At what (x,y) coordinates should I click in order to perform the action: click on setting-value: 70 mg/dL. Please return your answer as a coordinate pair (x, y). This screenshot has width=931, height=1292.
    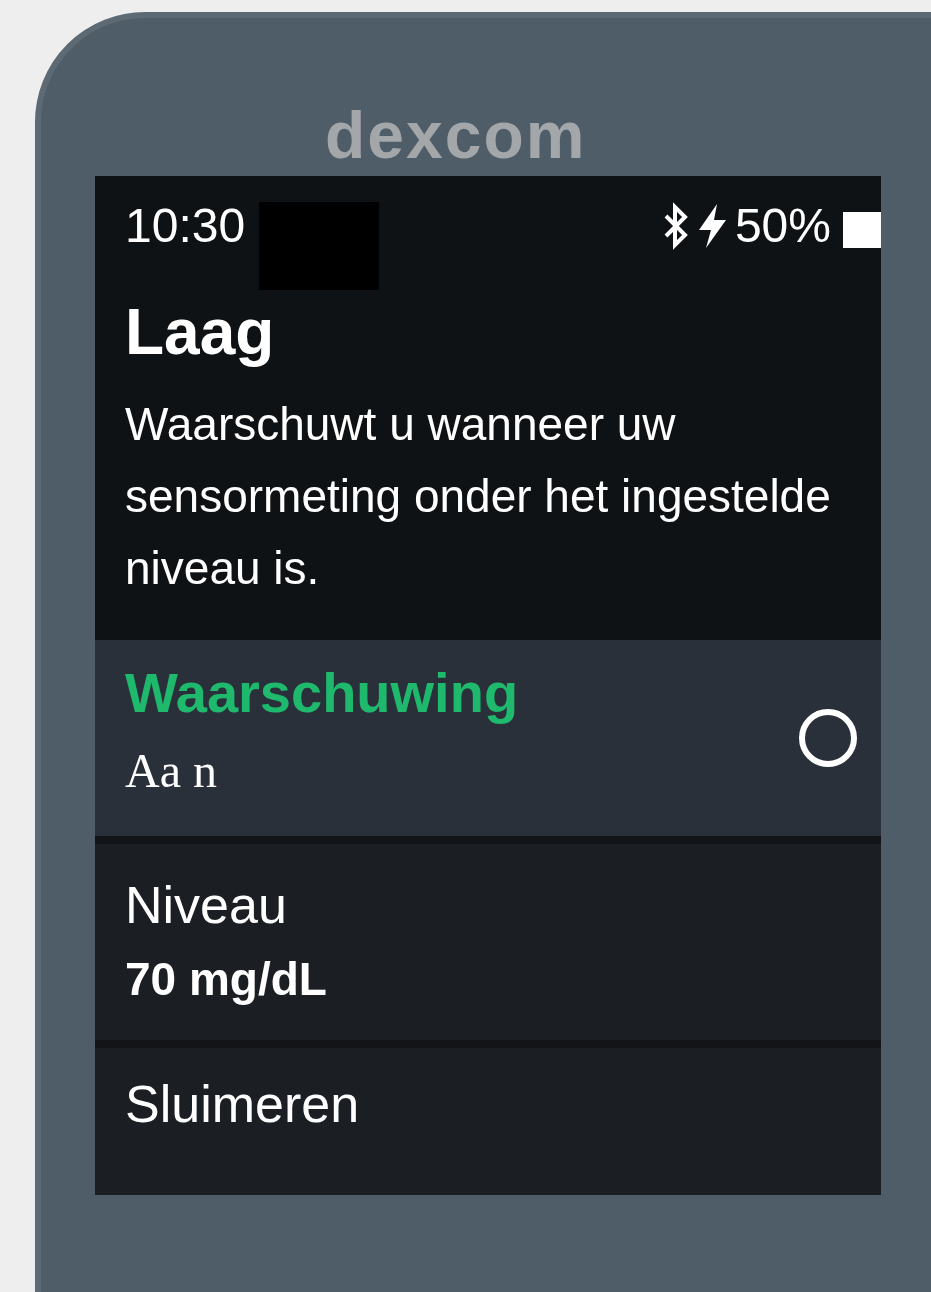
    Looking at the image, I should click on (226, 979).